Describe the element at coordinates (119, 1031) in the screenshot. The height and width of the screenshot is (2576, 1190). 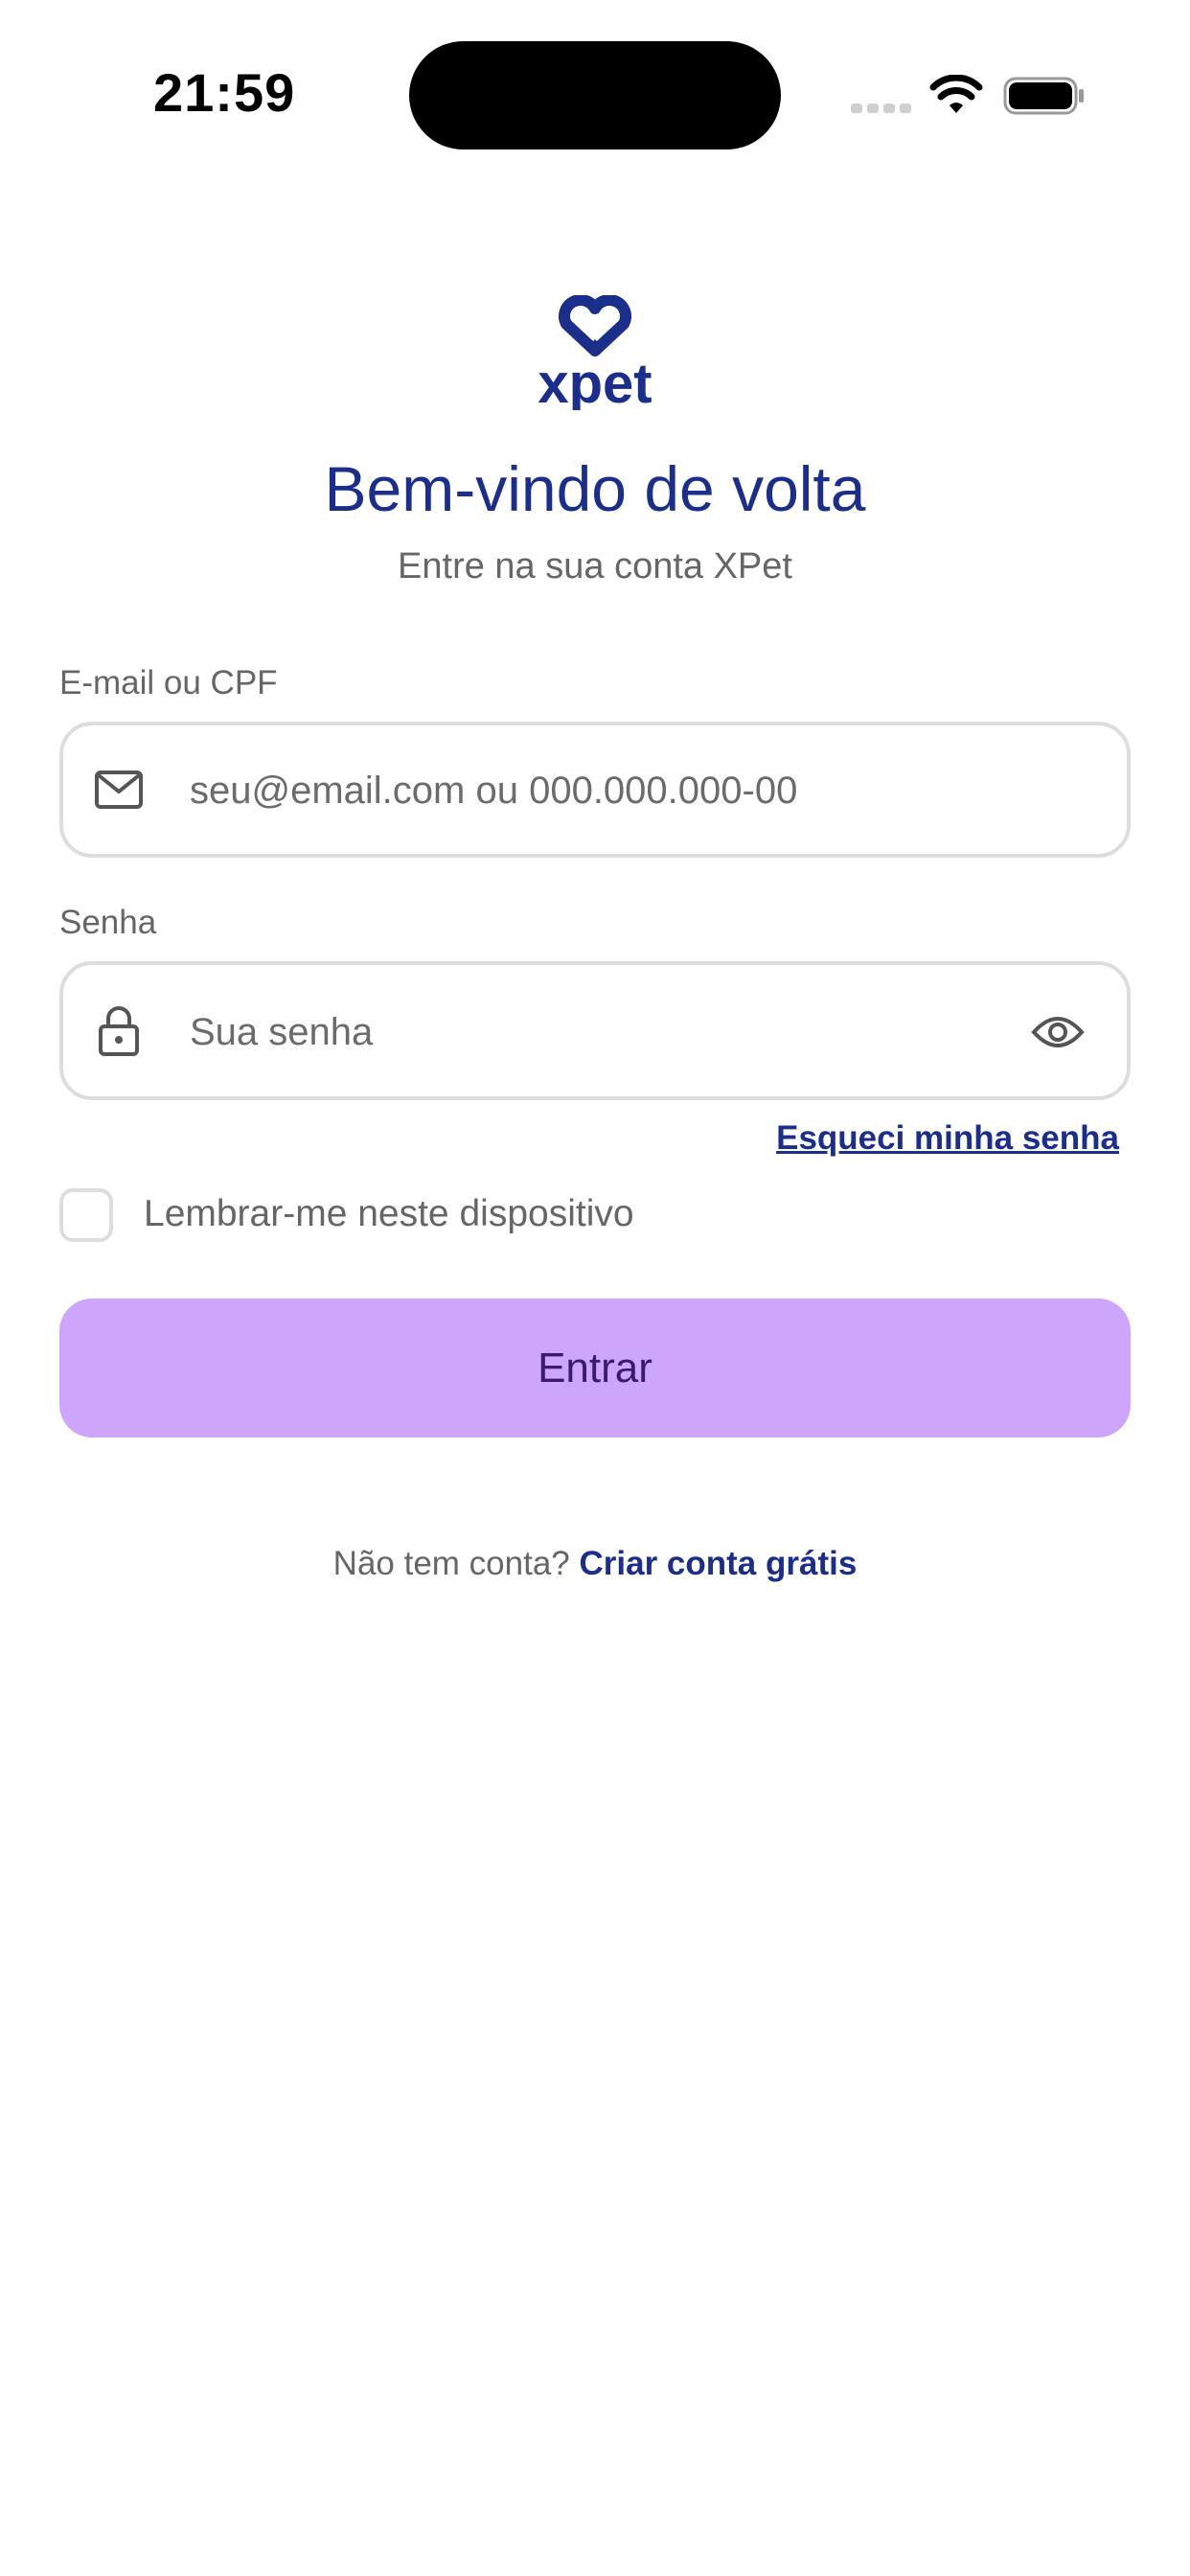
I see `lock-icon` at that location.